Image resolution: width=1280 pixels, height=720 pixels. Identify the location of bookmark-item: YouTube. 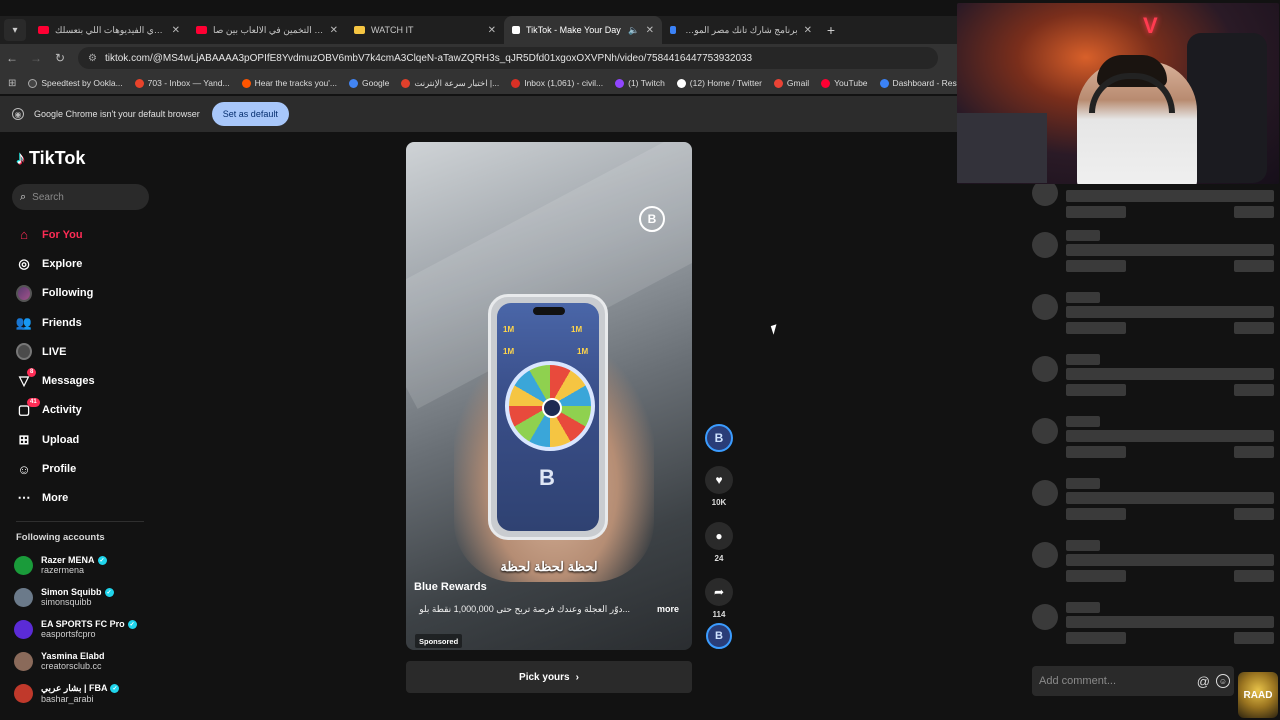
(844, 83).